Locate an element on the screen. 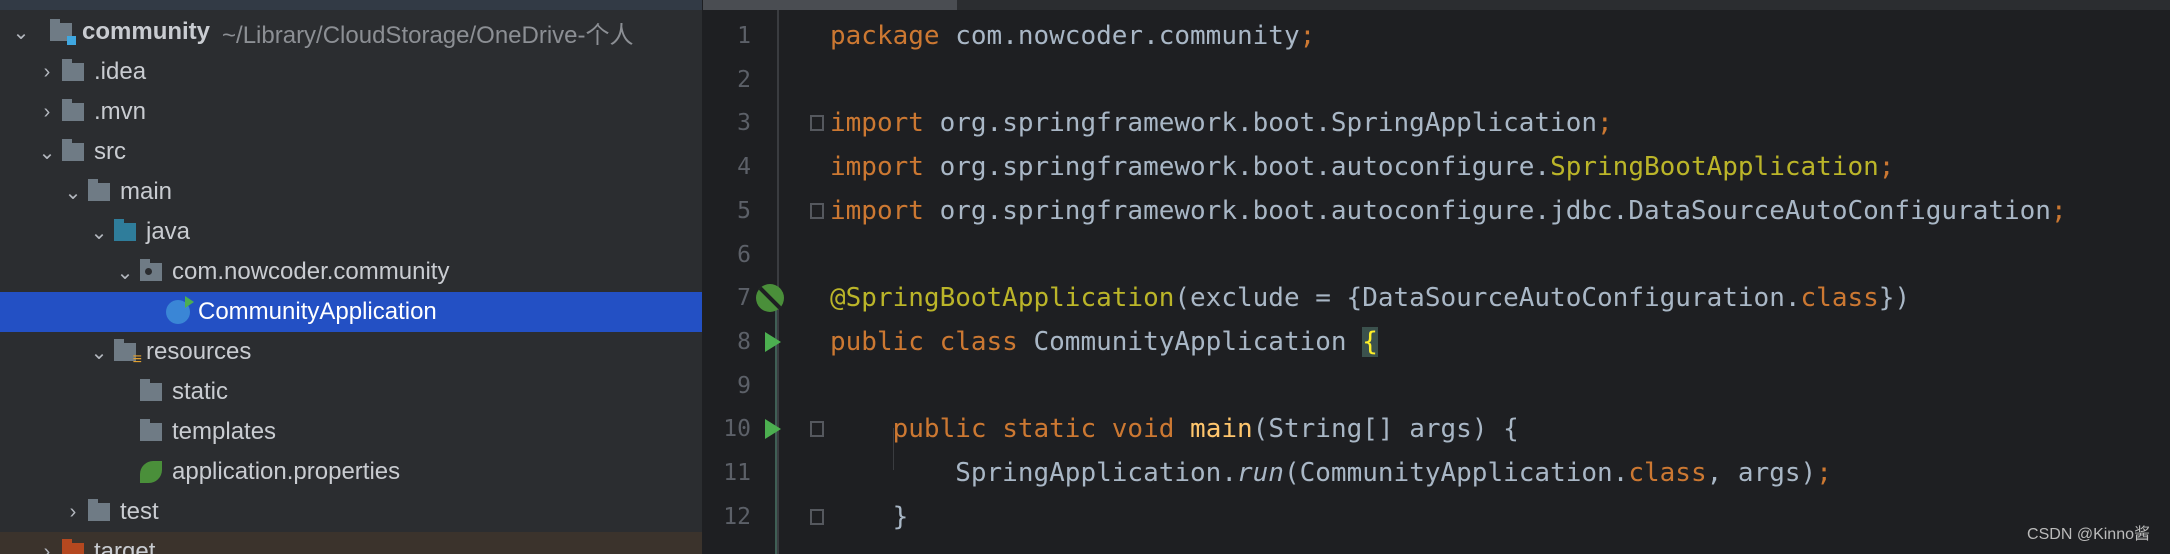  tree-item: application.properties is located at coordinates (351, 472).